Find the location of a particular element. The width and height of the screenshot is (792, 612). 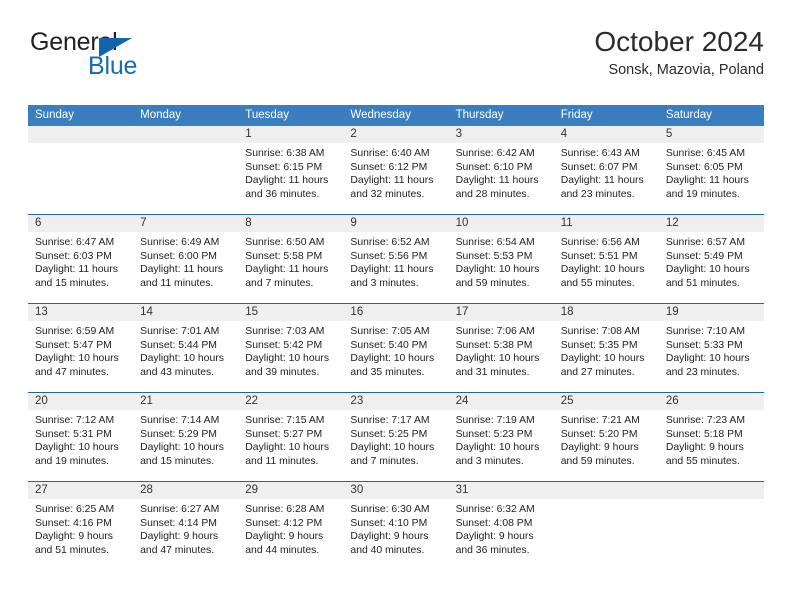

sunrise-text: Sunrise: 7:17 AM is located at coordinates (390, 420).